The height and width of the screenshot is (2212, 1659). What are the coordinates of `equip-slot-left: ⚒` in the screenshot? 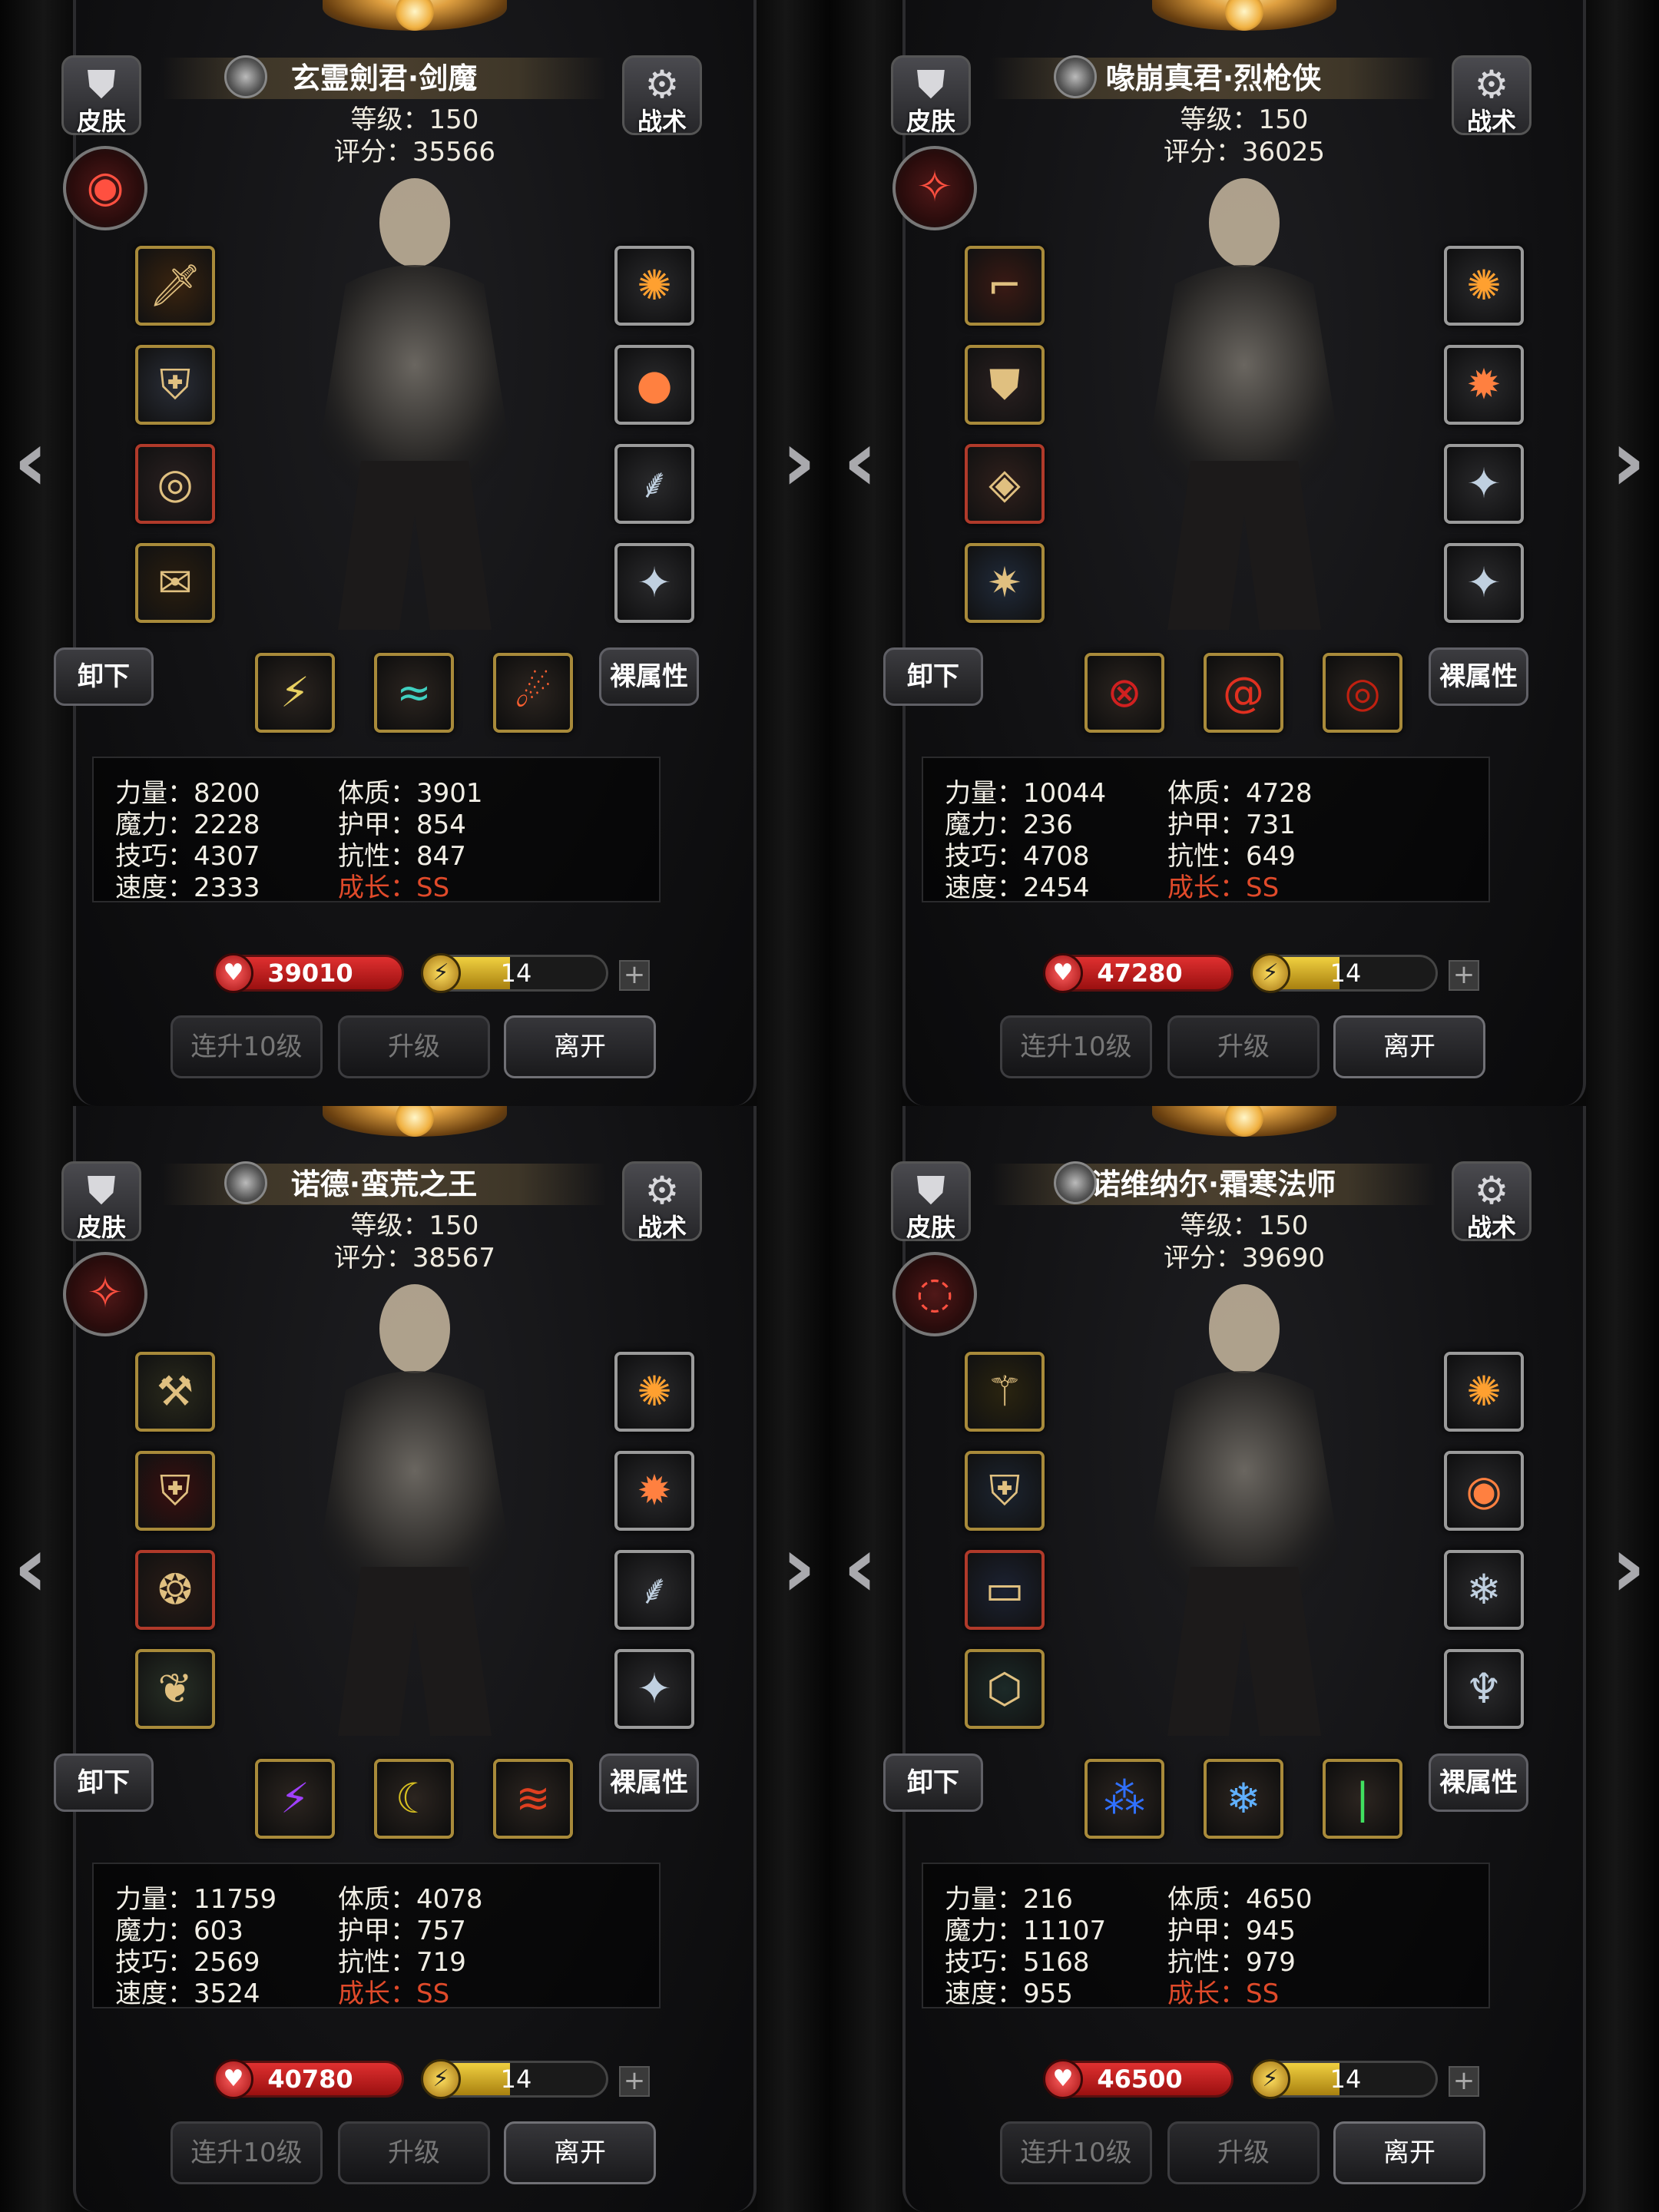 It's located at (175, 1392).